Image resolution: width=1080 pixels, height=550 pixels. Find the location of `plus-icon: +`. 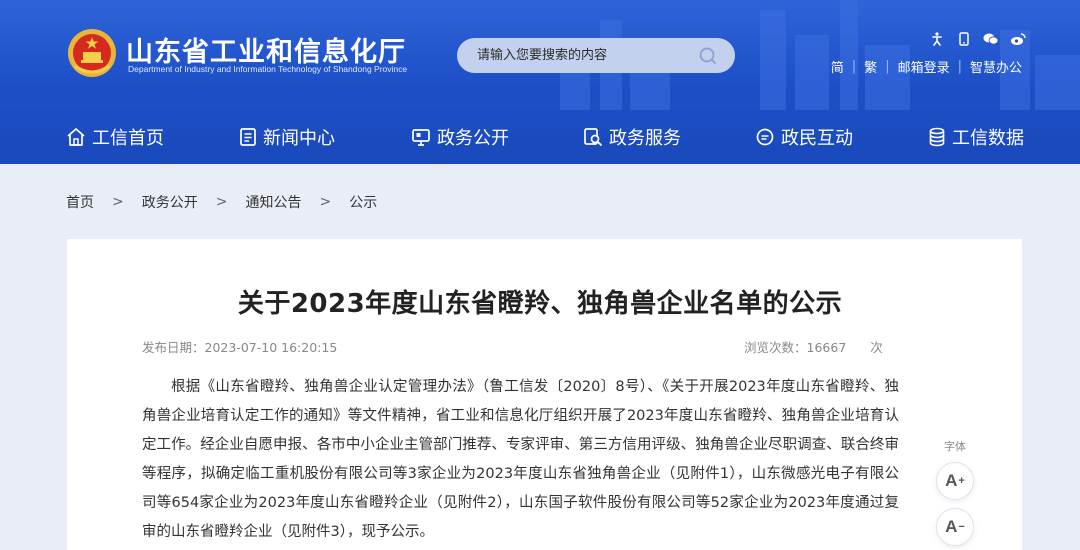

plus-icon: + is located at coordinates (961, 481).